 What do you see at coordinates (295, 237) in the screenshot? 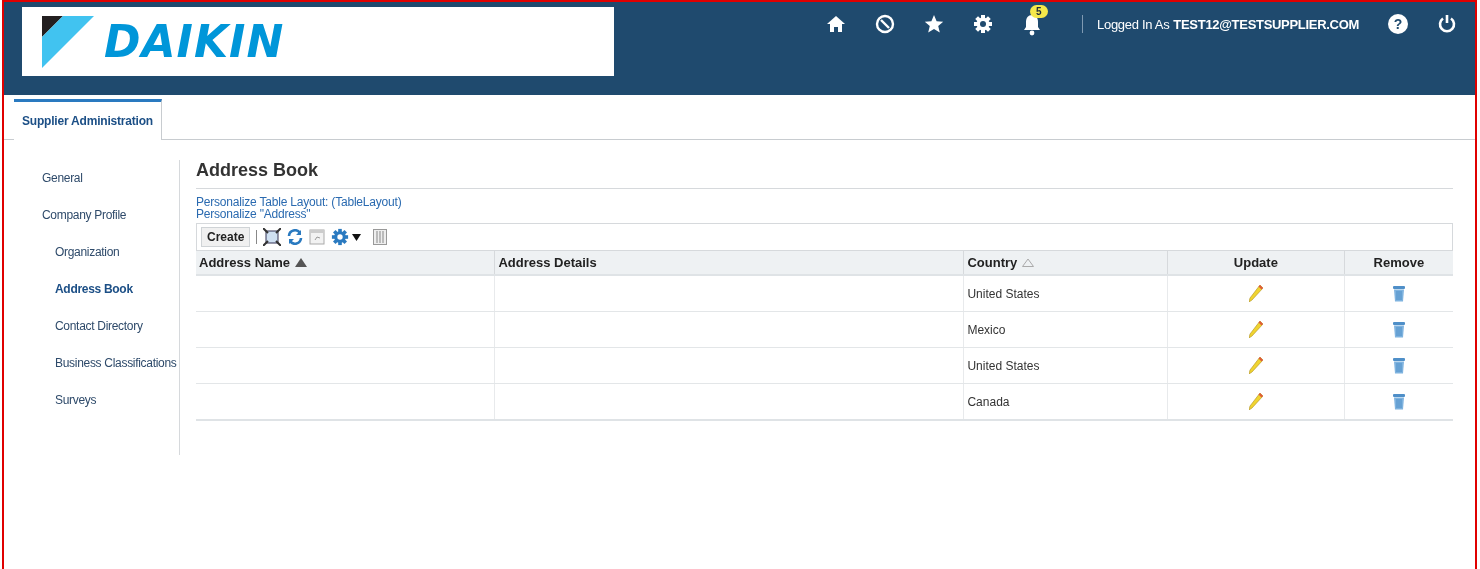
I see `refresh-icon` at bounding box center [295, 237].